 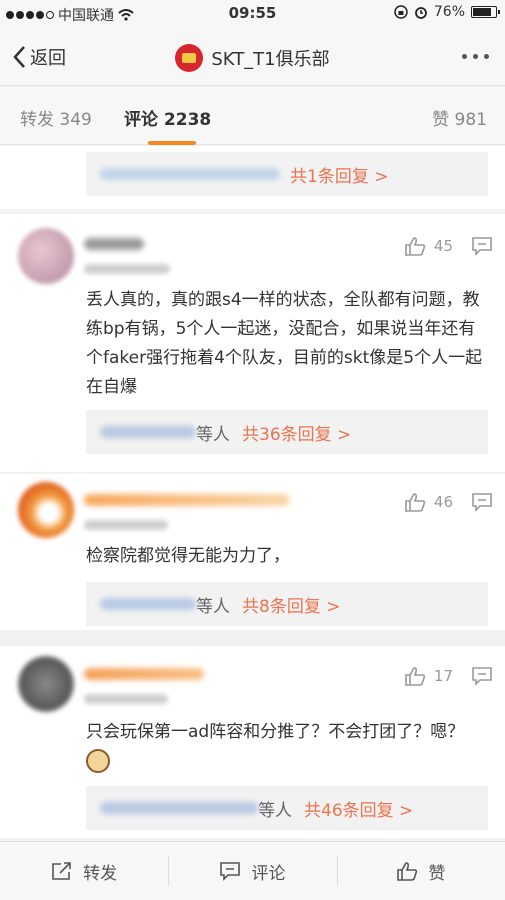 What do you see at coordinates (443, 676) in the screenshot?
I see `like-count: 17` at bounding box center [443, 676].